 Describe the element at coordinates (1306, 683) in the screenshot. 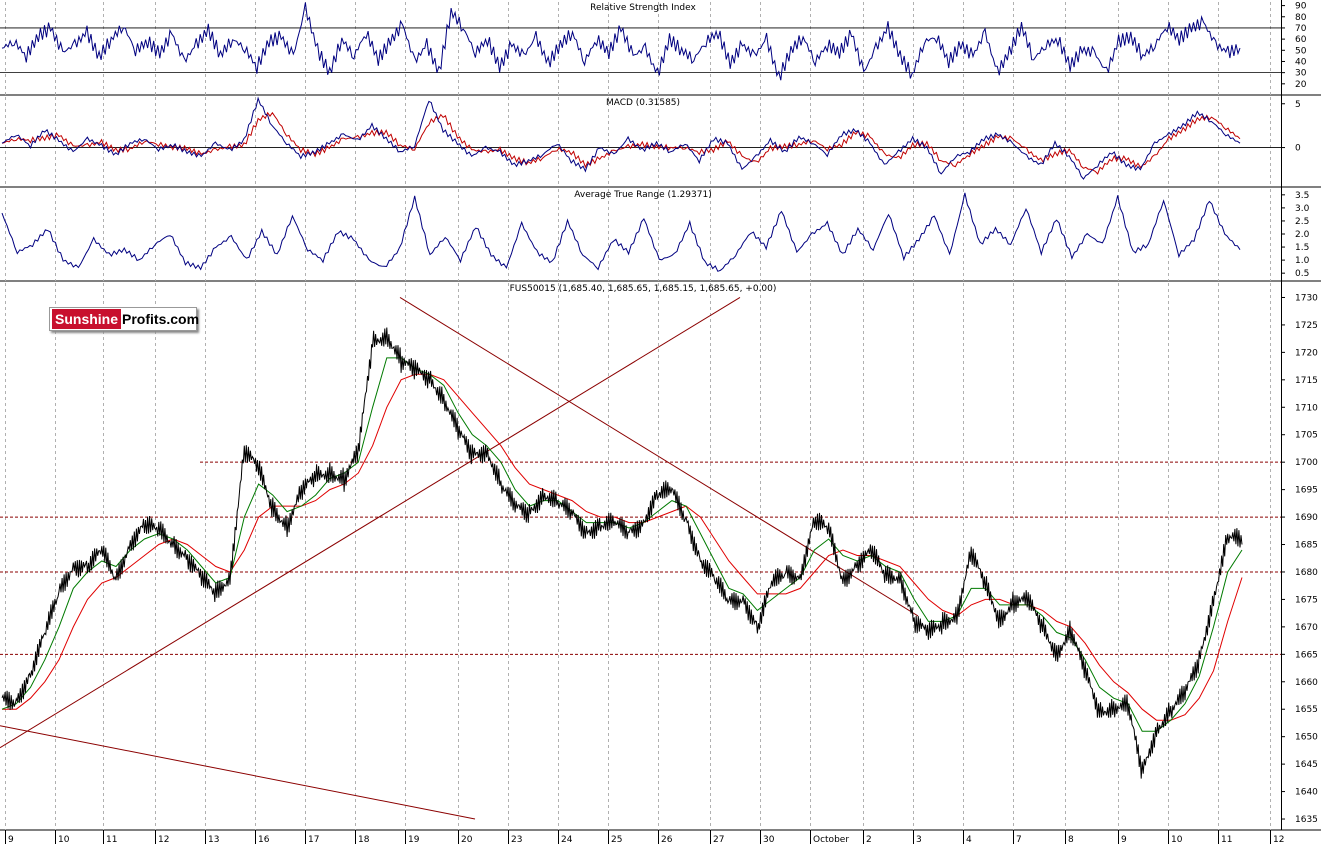

I see `y-tick-label: 1660` at that location.